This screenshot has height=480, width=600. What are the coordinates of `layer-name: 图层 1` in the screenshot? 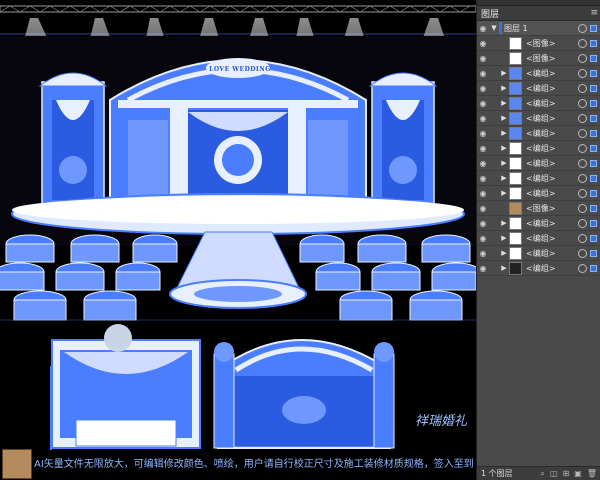 It's located at (541, 28).